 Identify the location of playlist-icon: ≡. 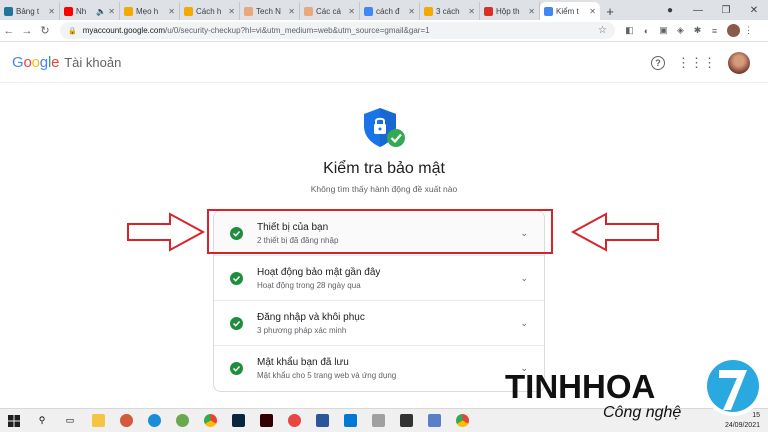
(714, 31).